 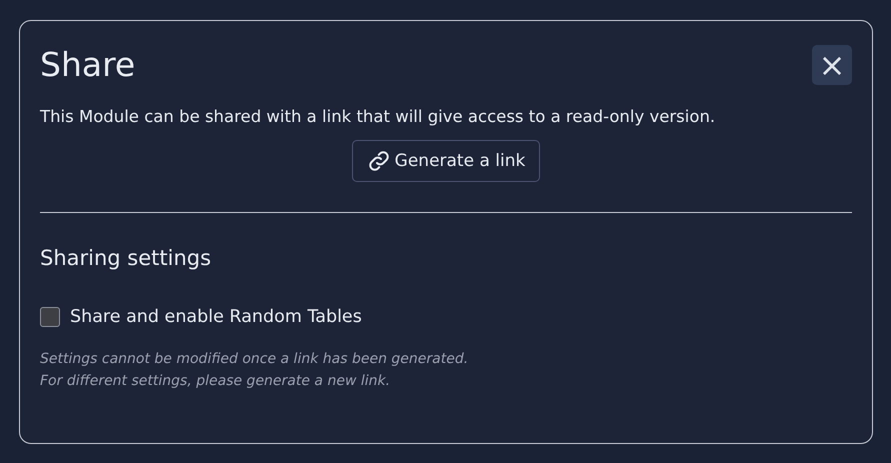 What do you see at coordinates (832, 65) in the screenshot?
I see `close-button: ×` at bounding box center [832, 65].